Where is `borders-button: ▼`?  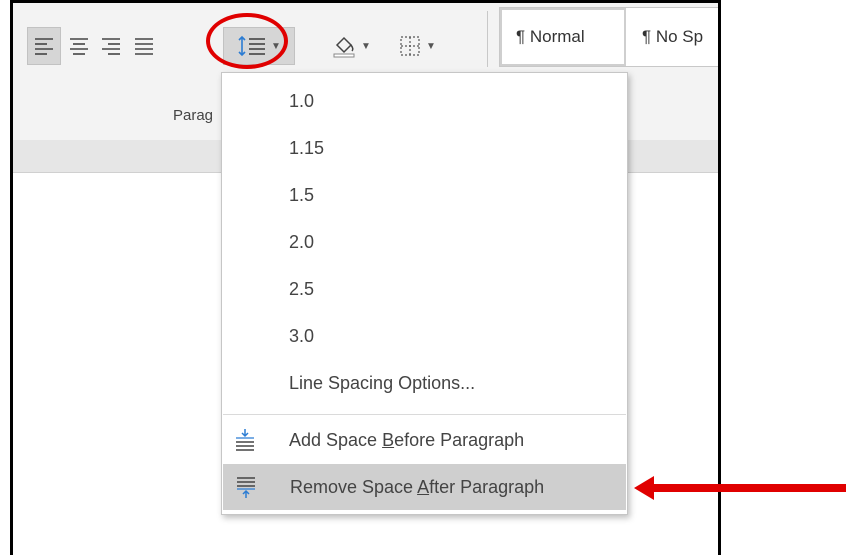
borders-button: ▼ is located at coordinates (417, 46).